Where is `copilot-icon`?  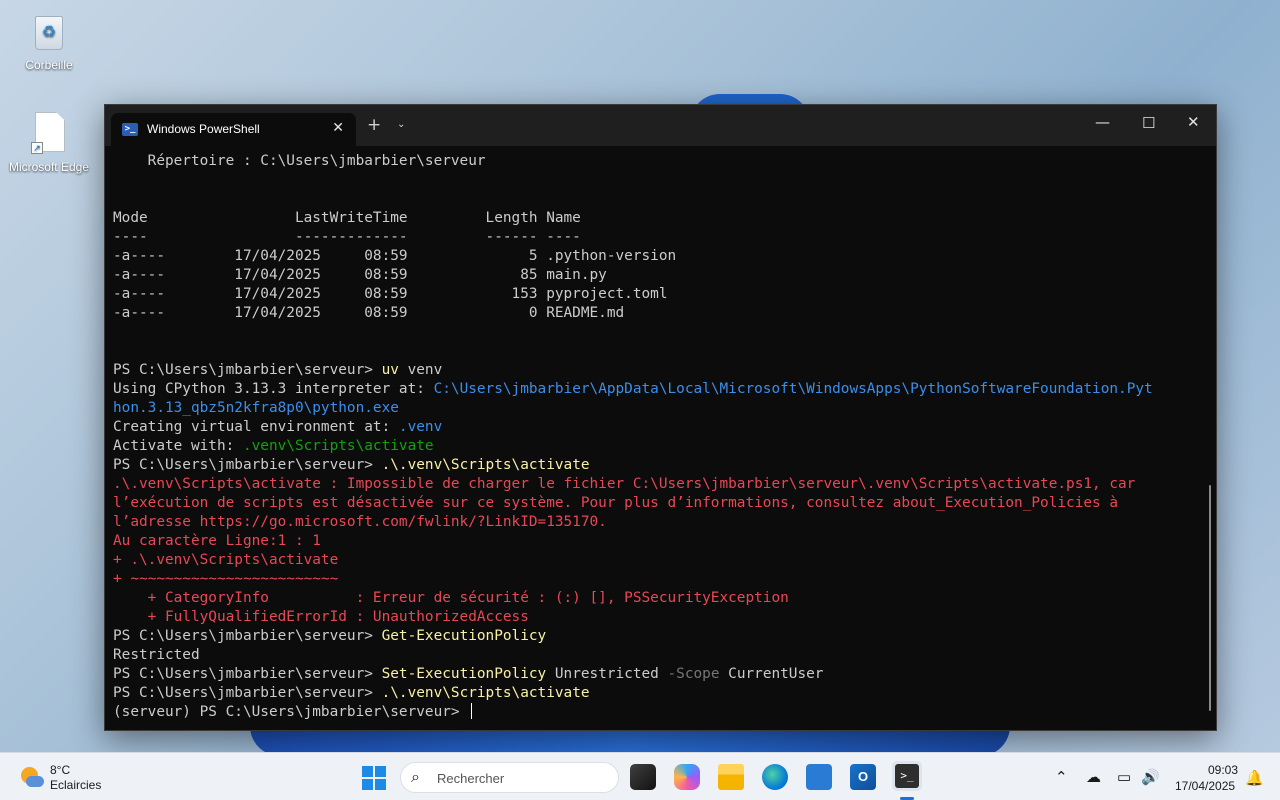 copilot-icon is located at coordinates (687, 777).